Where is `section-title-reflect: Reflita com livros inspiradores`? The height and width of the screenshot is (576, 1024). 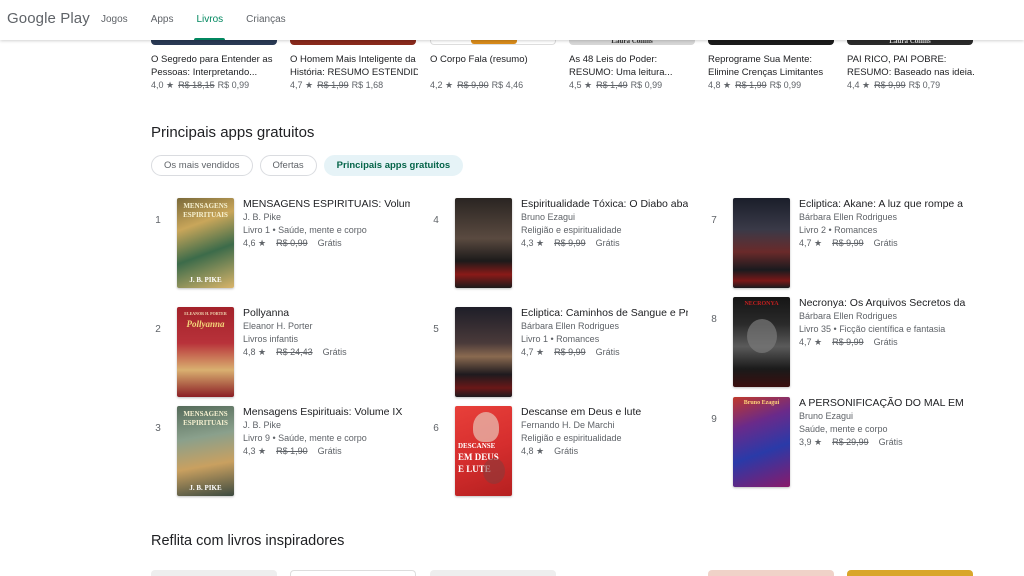 section-title-reflect: Reflita com livros inspiradores is located at coordinates (248, 541).